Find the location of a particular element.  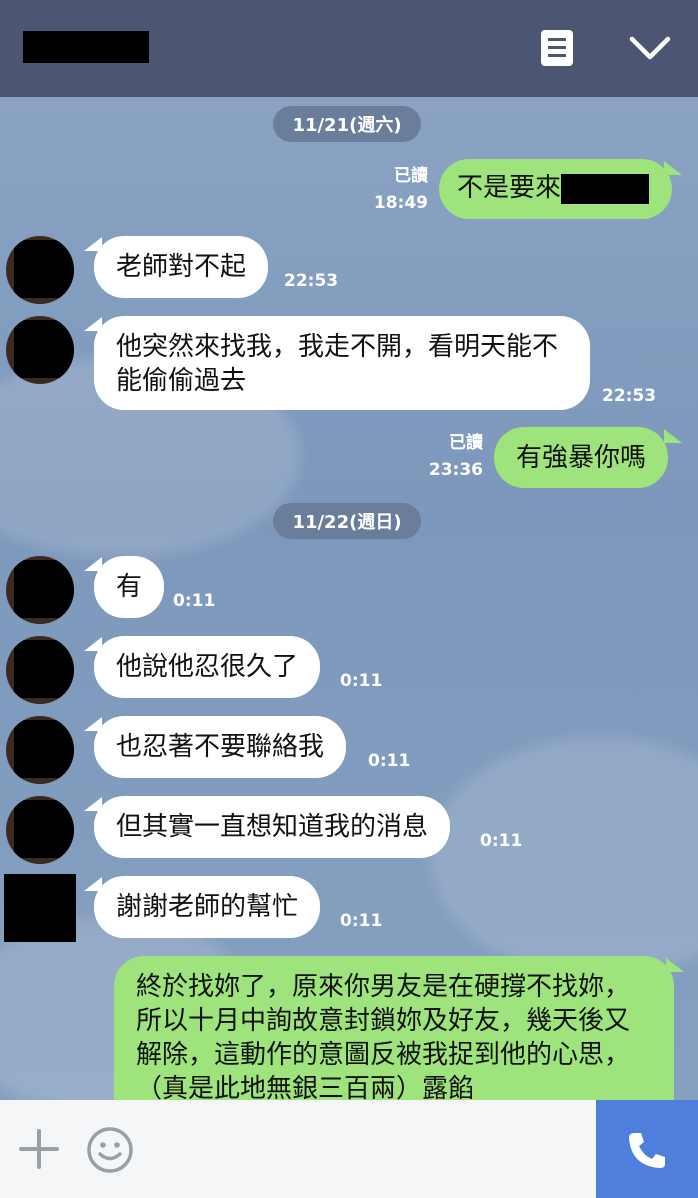

incoming-message: 謝謝老師的幫忙 is located at coordinates (207, 907).